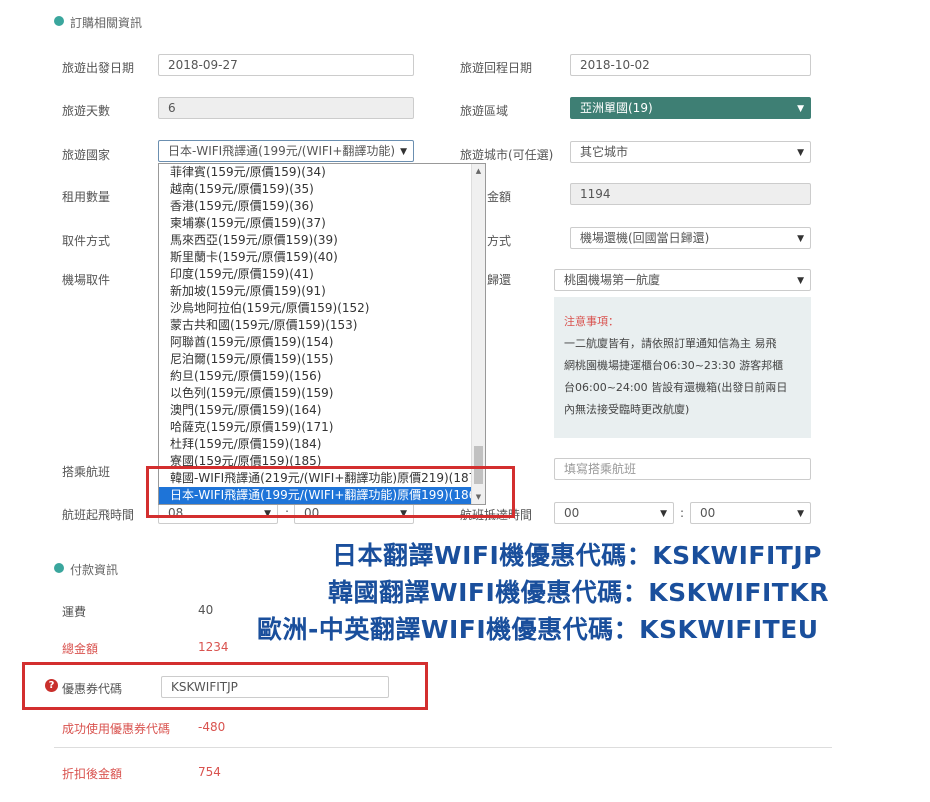 Image resolution: width=930 pixels, height=802 pixels. Describe the element at coordinates (315, 376) in the screenshot. I see `dropdown-option: 約旦(159元/原價159)(156)` at that location.